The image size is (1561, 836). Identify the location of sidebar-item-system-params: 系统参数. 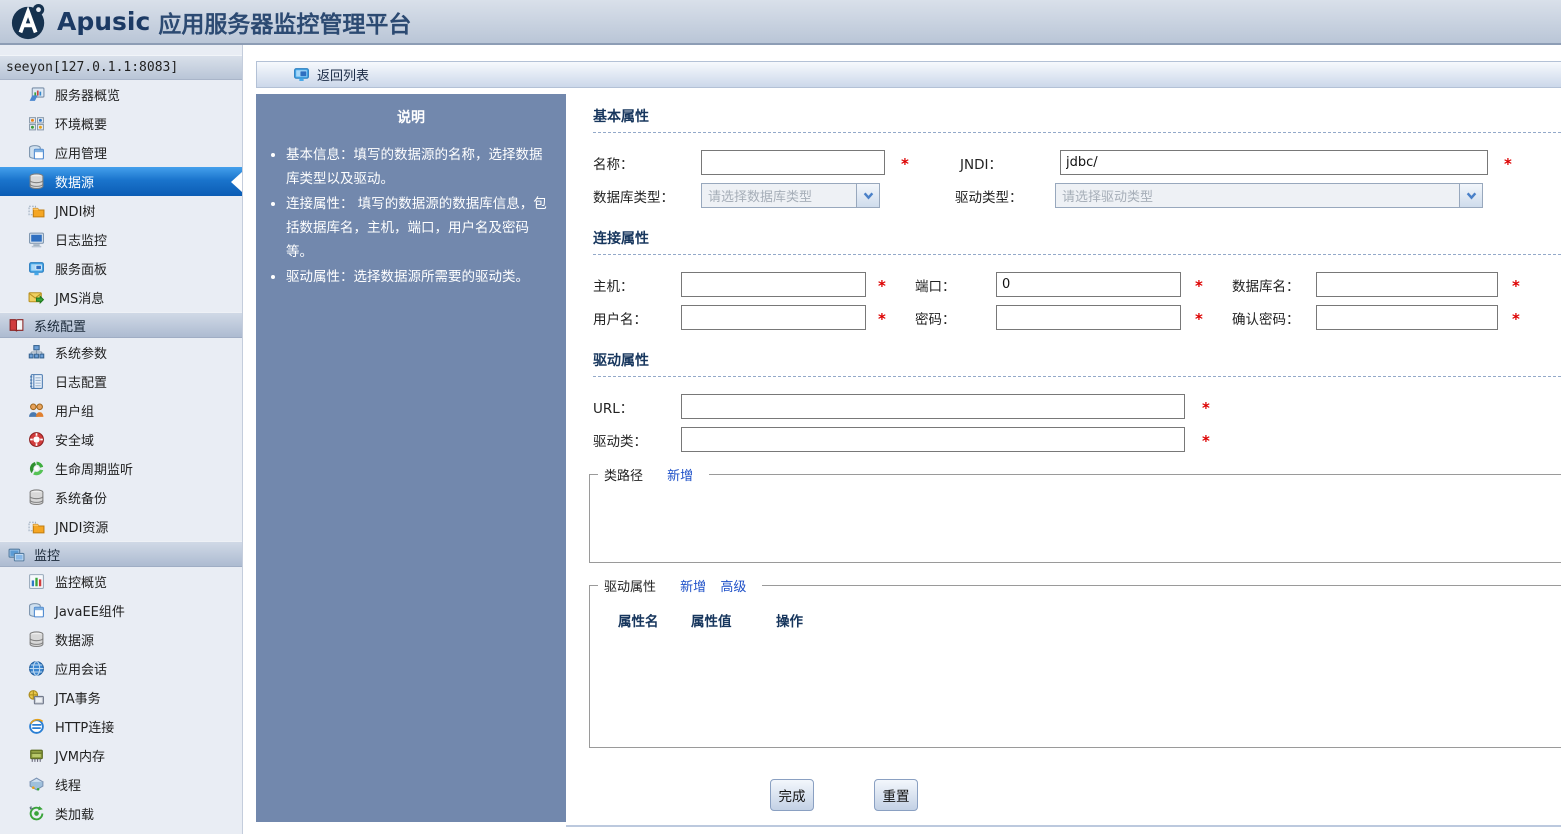
(121, 352).